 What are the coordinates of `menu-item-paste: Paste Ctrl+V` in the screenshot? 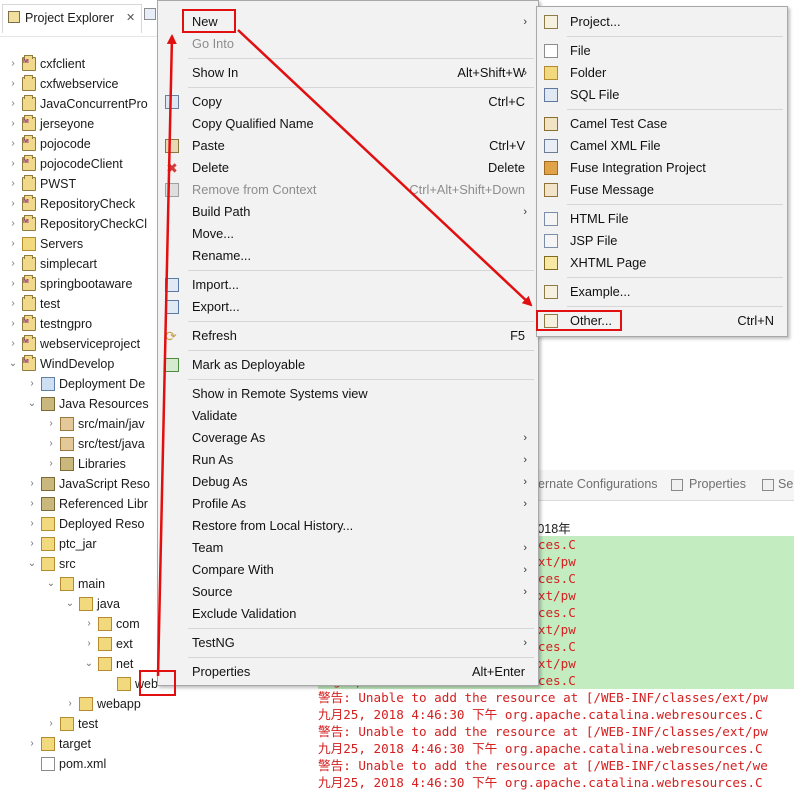 It's located at (348, 146).